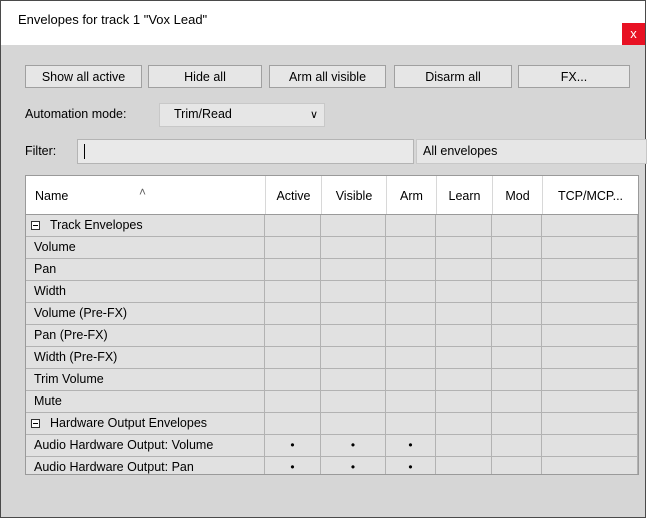 The width and height of the screenshot is (649, 521). Describe the element at coordinates (464, 195) in the screenshot. I see `column-header-learn: Learn` at that location.